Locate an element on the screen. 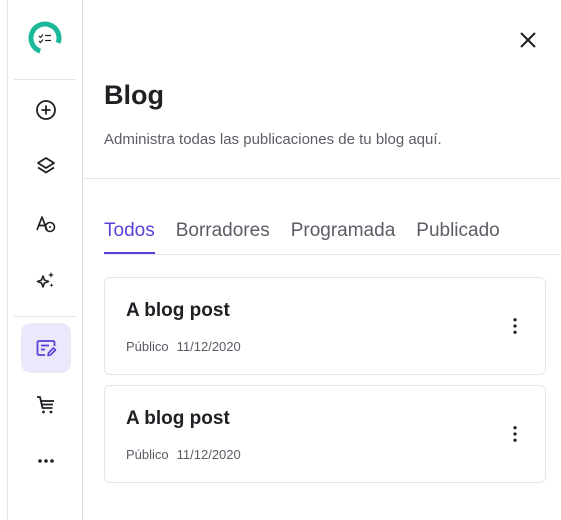 Image resolution: width=561 pixels, height=520 pixels. text-style-icon is located at coordinates (46, 224).